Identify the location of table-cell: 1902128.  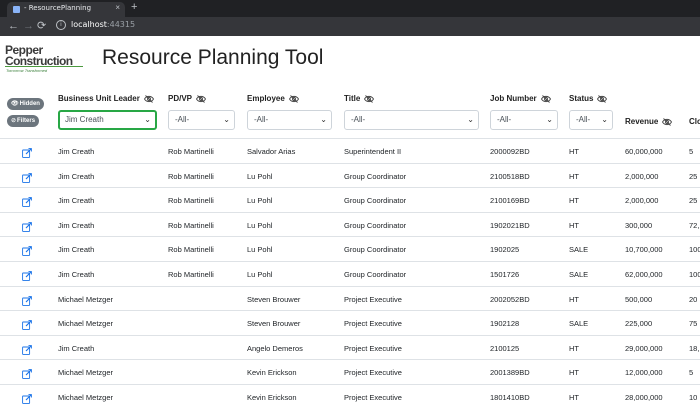
(505, 324).